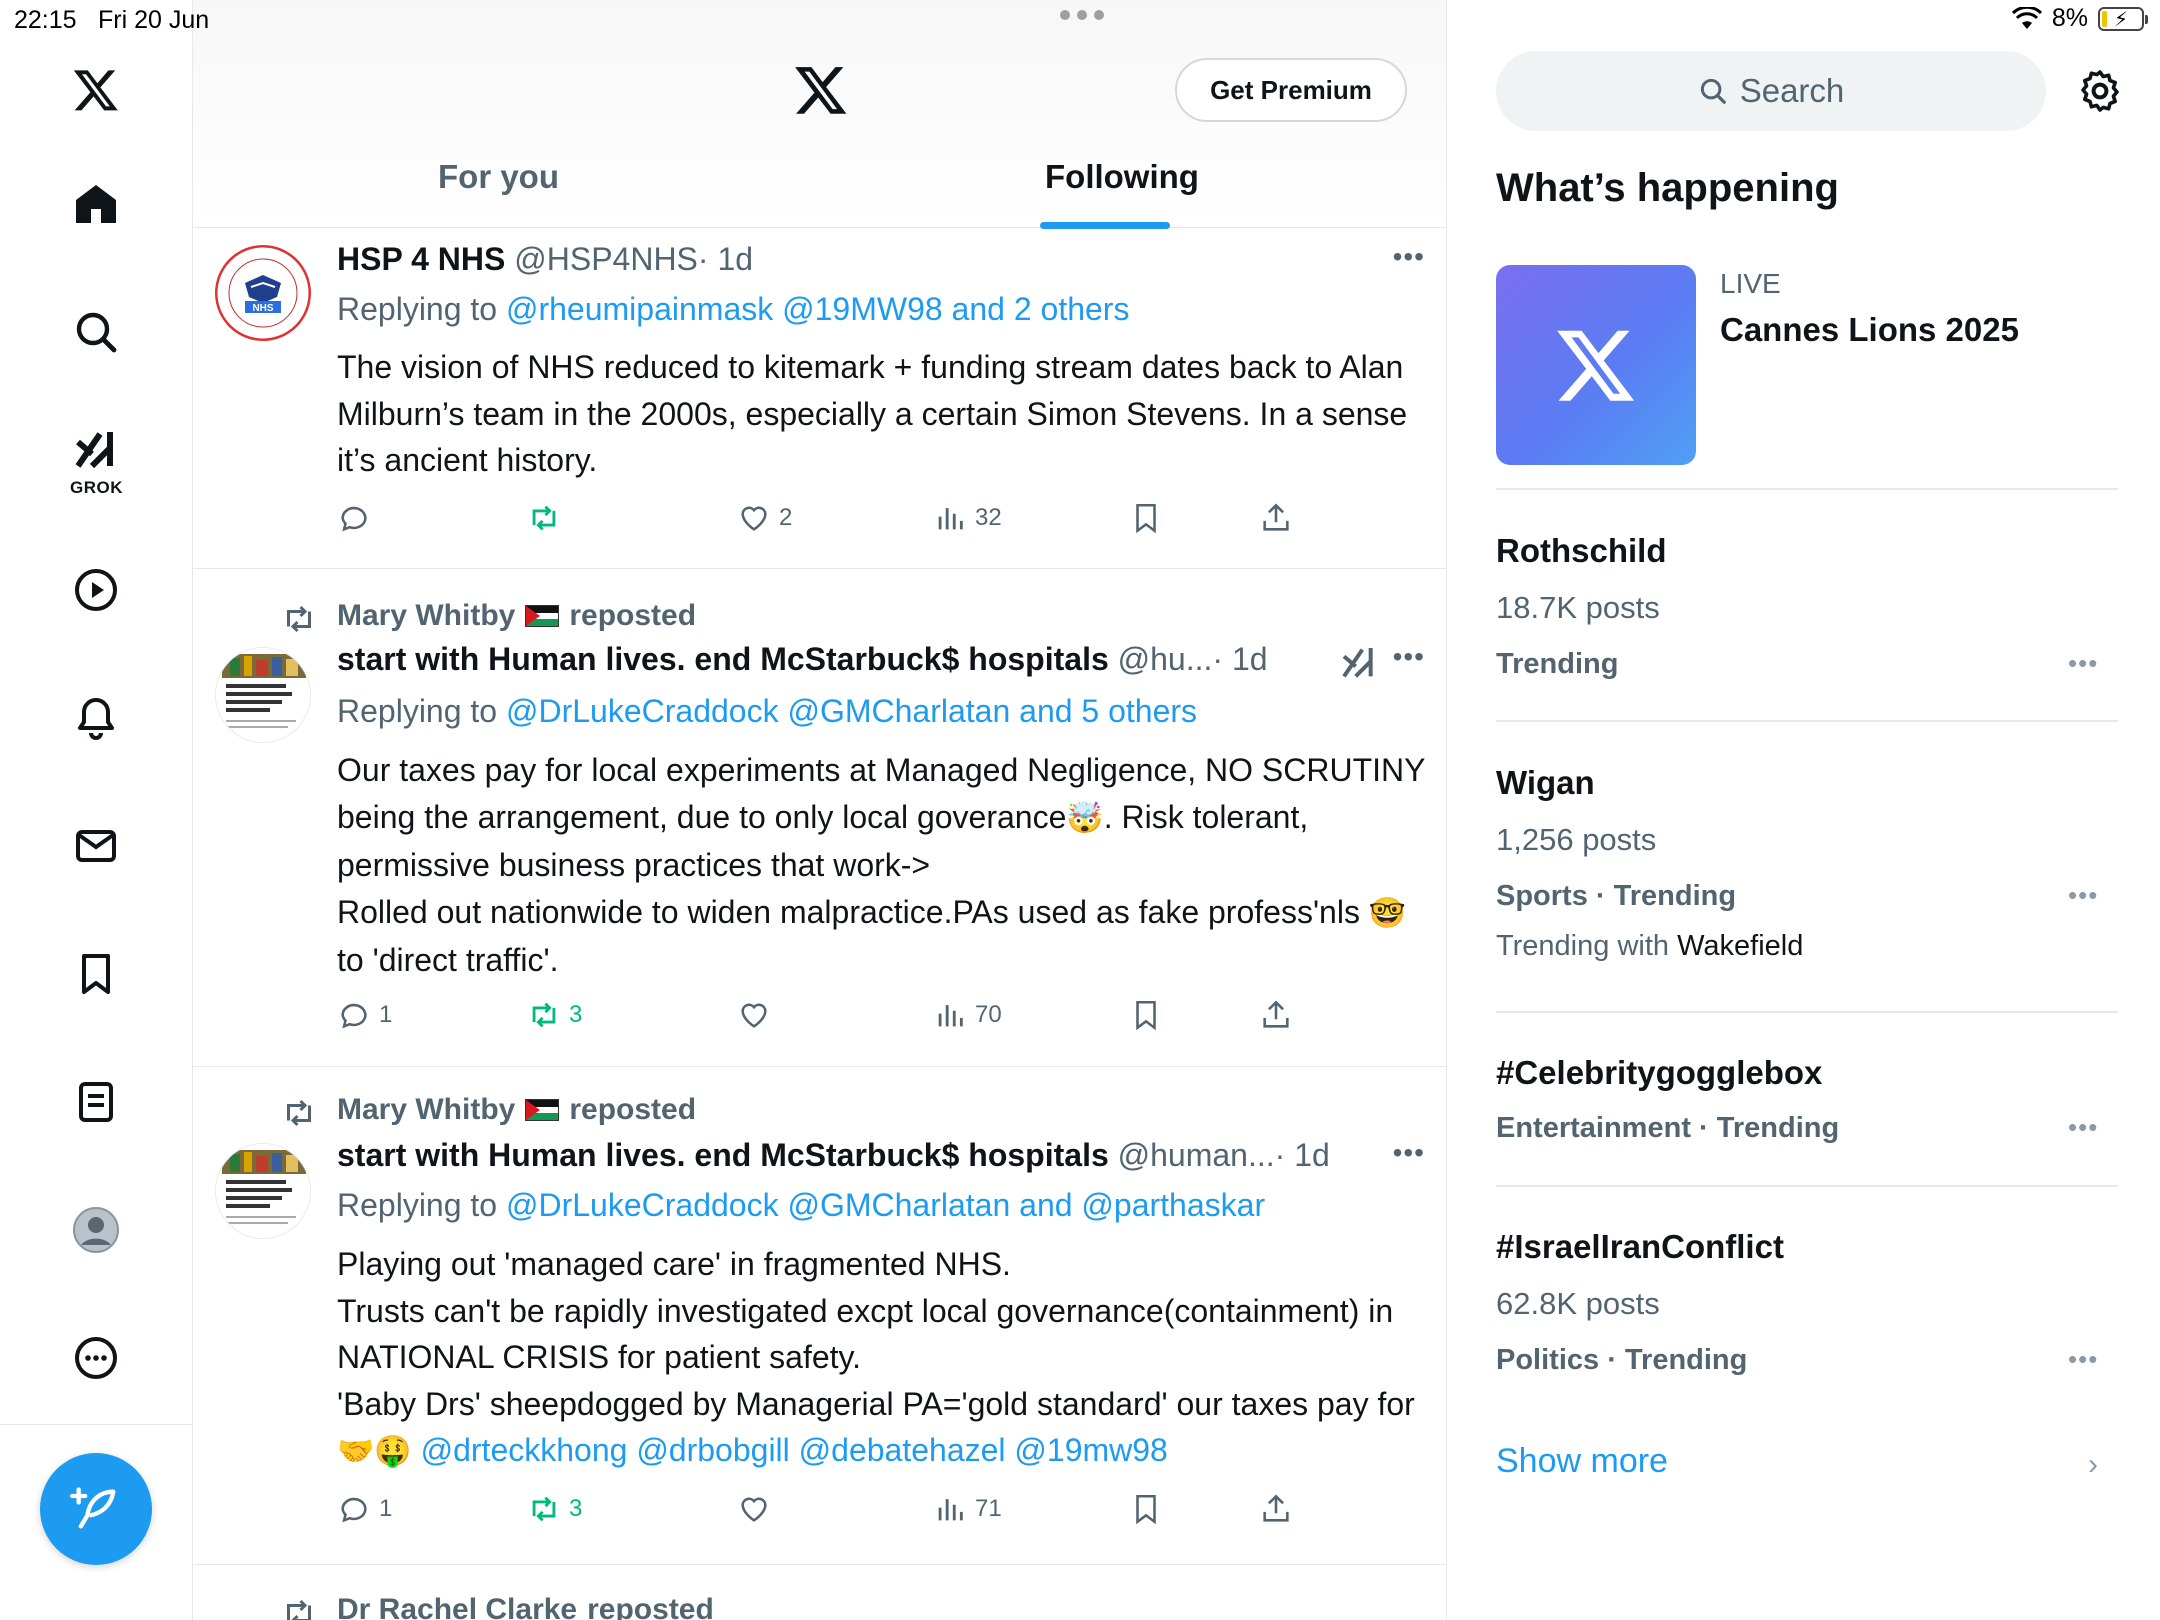 This screenshot has width=2160, height=1620. I want to click on show-more-link: Show more, so click(1582, 1461).